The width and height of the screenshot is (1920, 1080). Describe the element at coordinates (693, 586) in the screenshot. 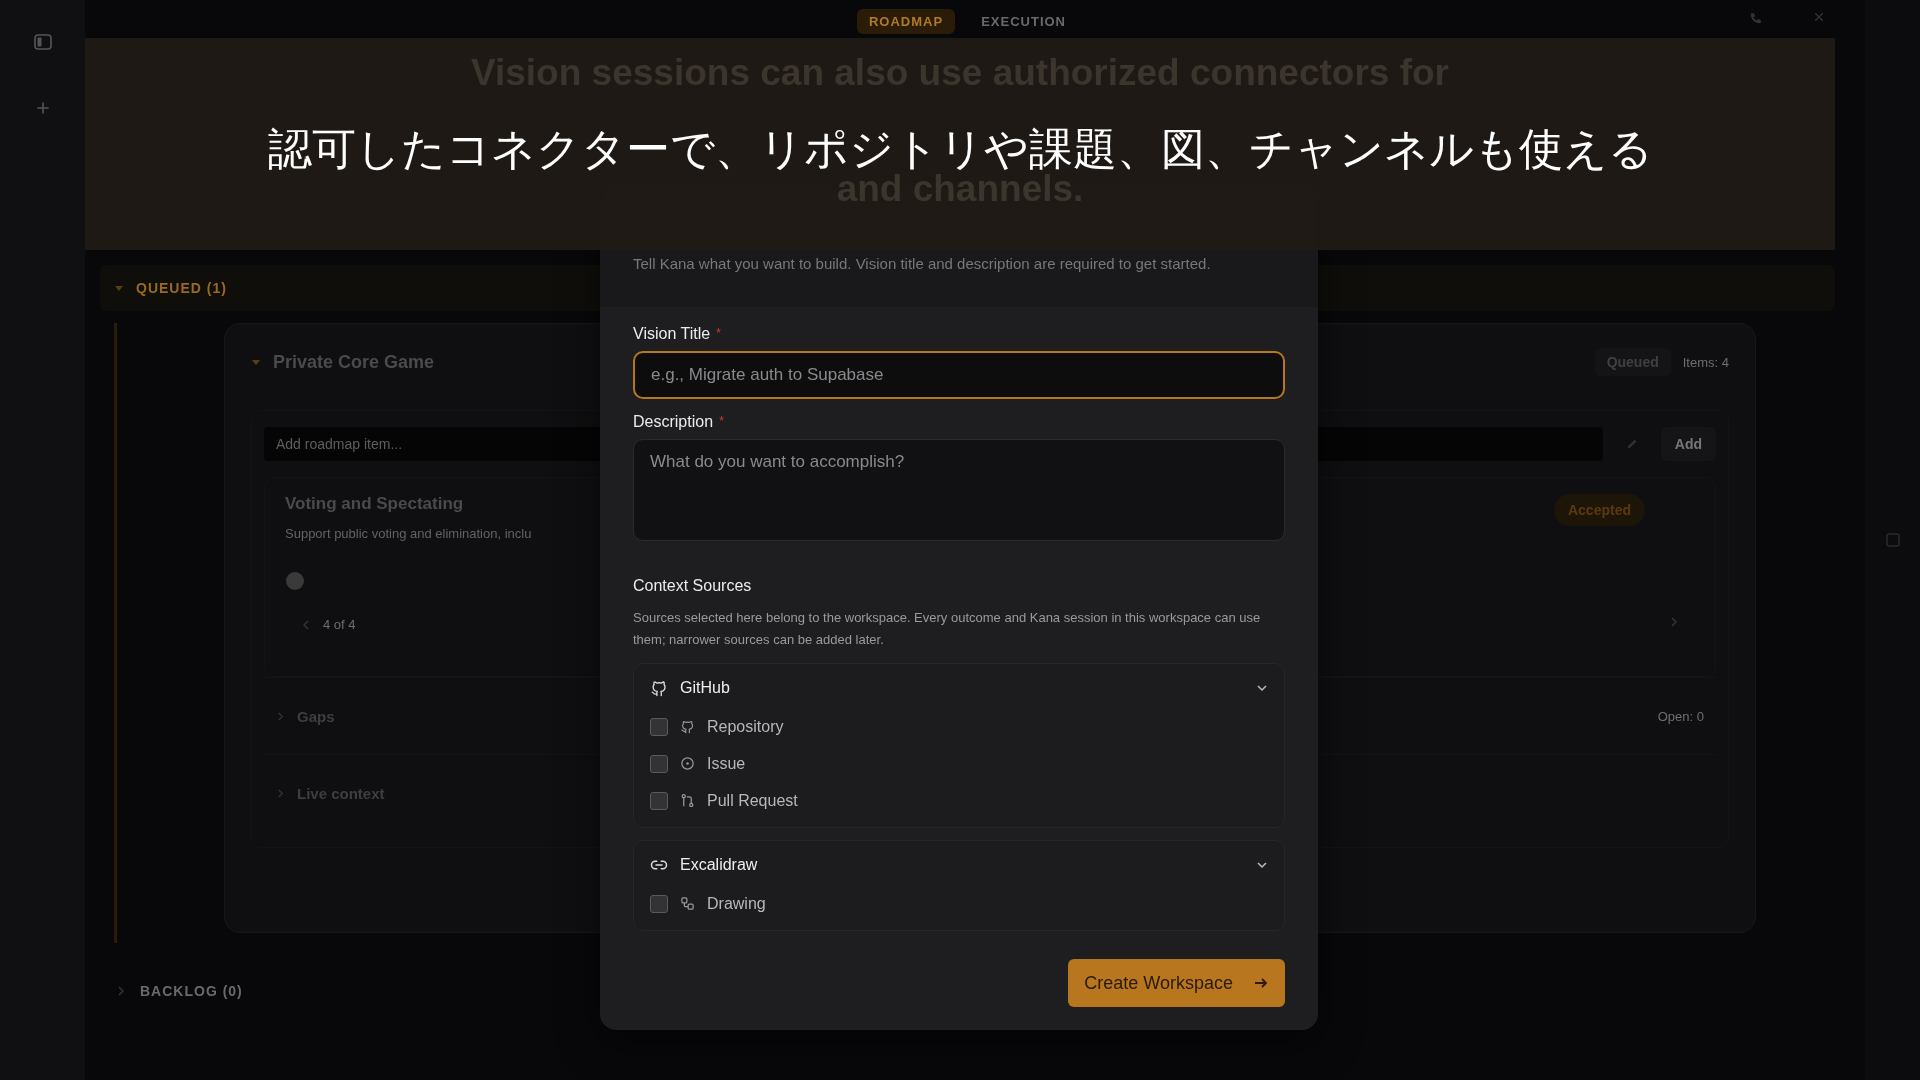

I see `section-title: Context Sources` at that location.